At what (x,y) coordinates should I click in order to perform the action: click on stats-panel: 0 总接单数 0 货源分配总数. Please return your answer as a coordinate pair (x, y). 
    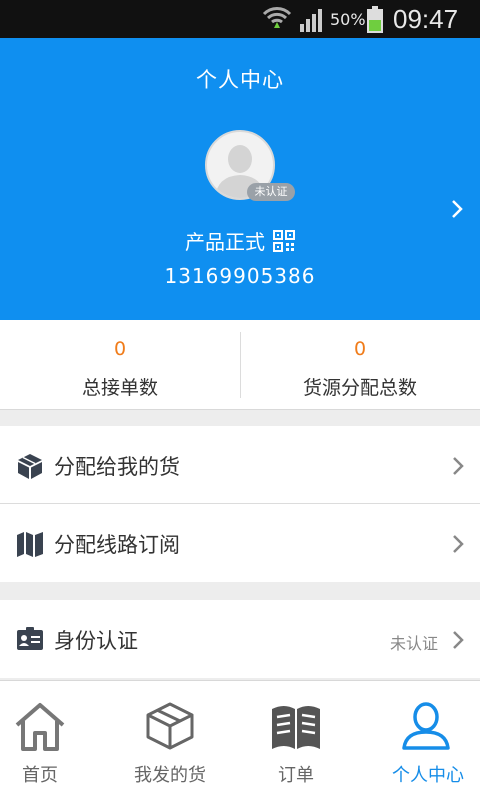
    Looking at the image, I should click on (240, 365).